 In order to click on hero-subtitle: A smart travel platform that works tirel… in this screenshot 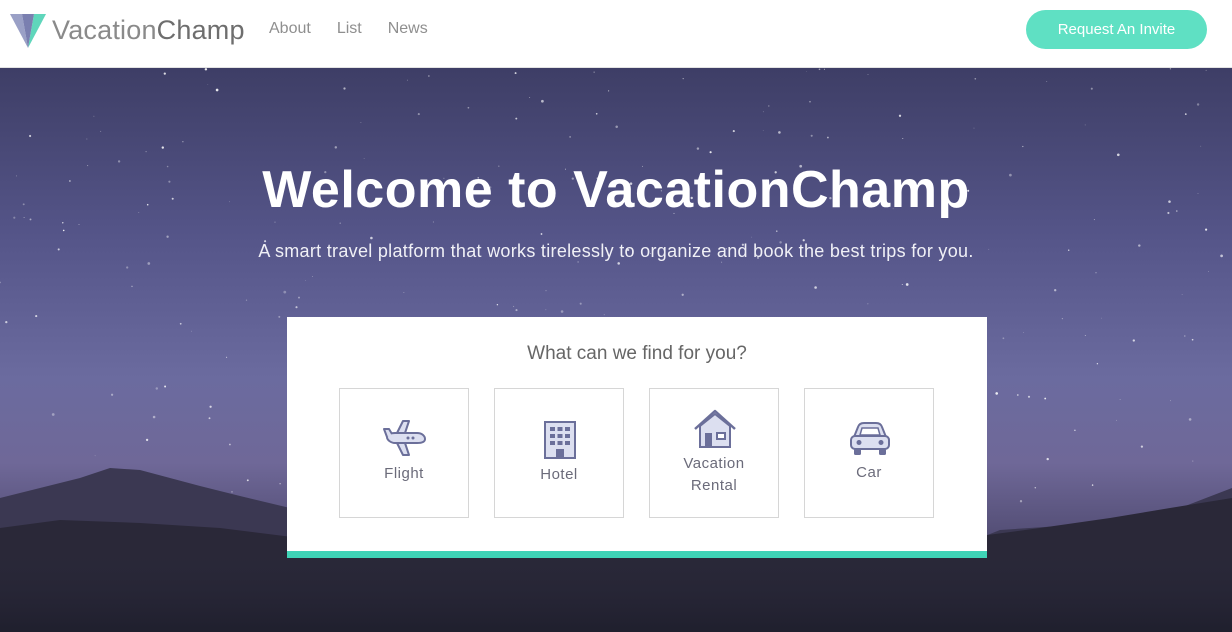, I will do `click(616, 251)`.